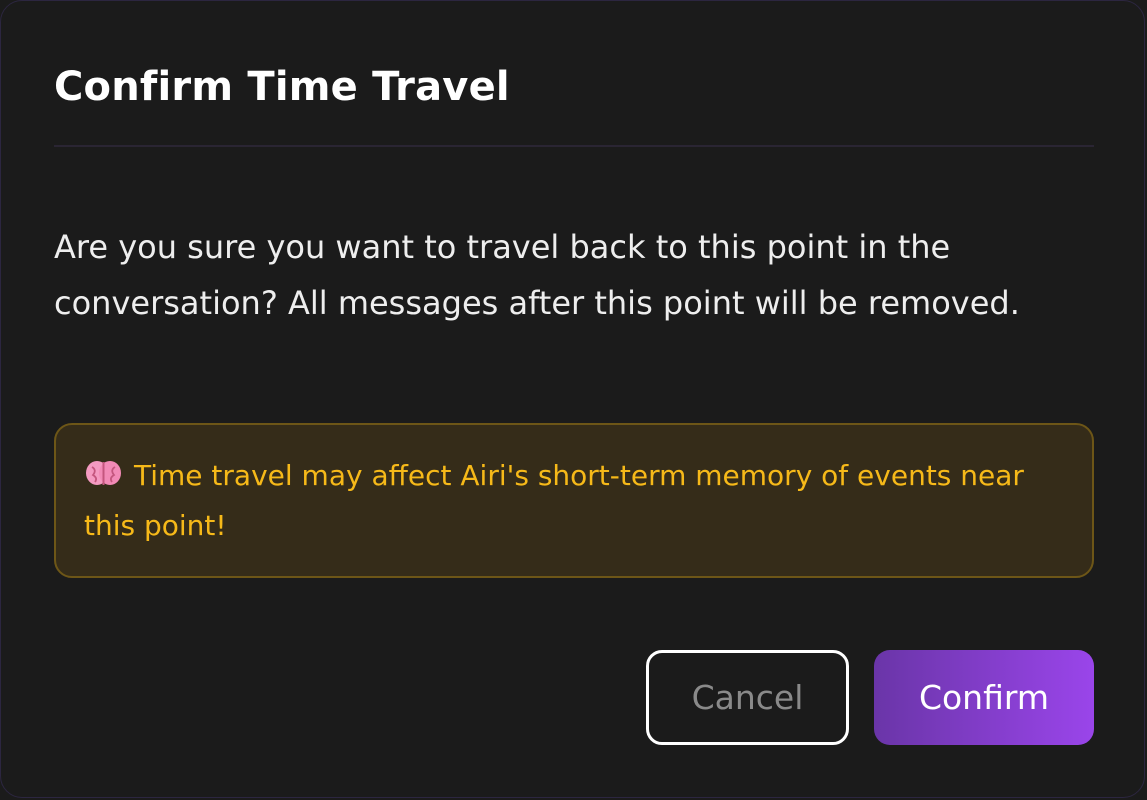  I want to click on confirm-button: Confirm, so click(984, 697).